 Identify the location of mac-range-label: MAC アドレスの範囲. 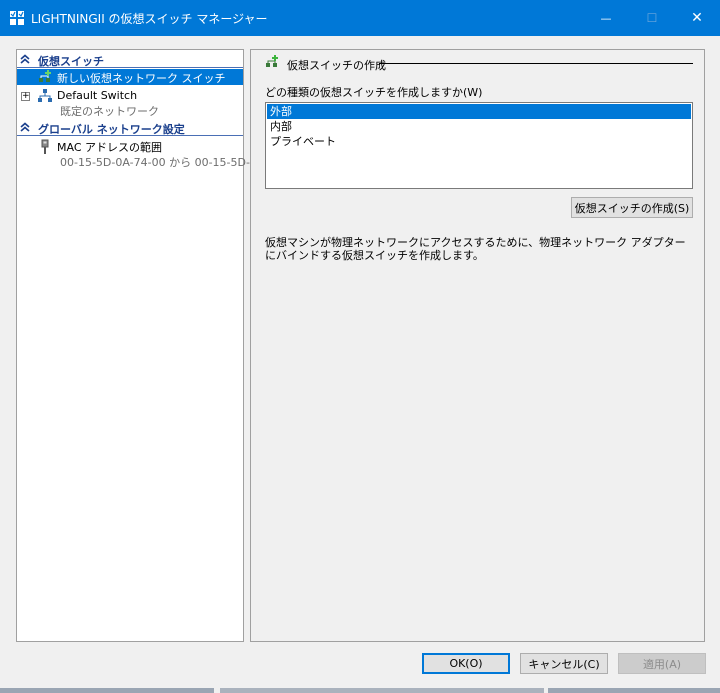
(109, 147).